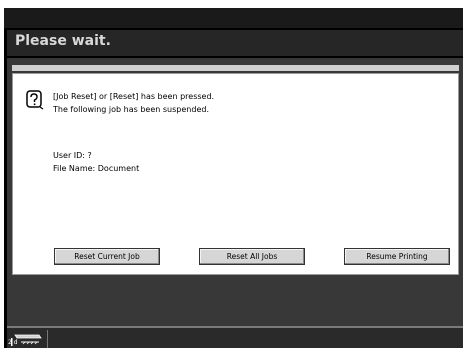  Describe the element at coordinates (235, 338) in the screenshot. I see `status-bar: 2 d` at that location.